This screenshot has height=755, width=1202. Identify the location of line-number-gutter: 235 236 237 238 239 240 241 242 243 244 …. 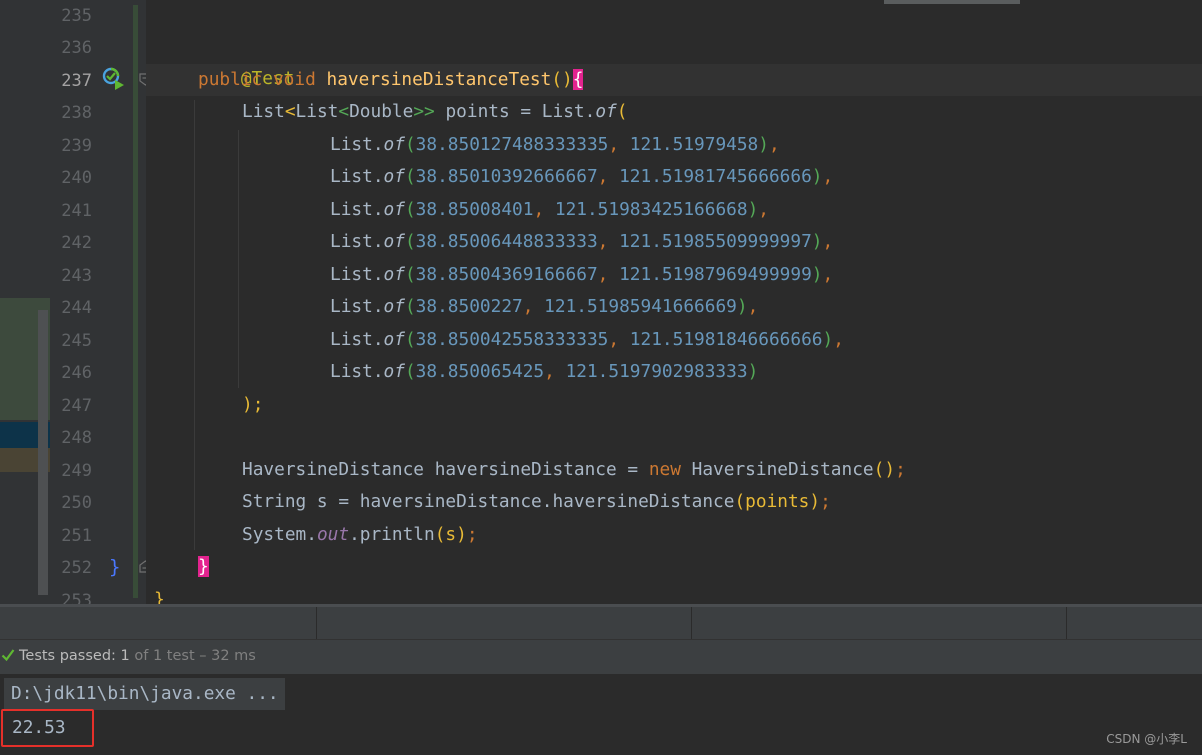
(98, 302).